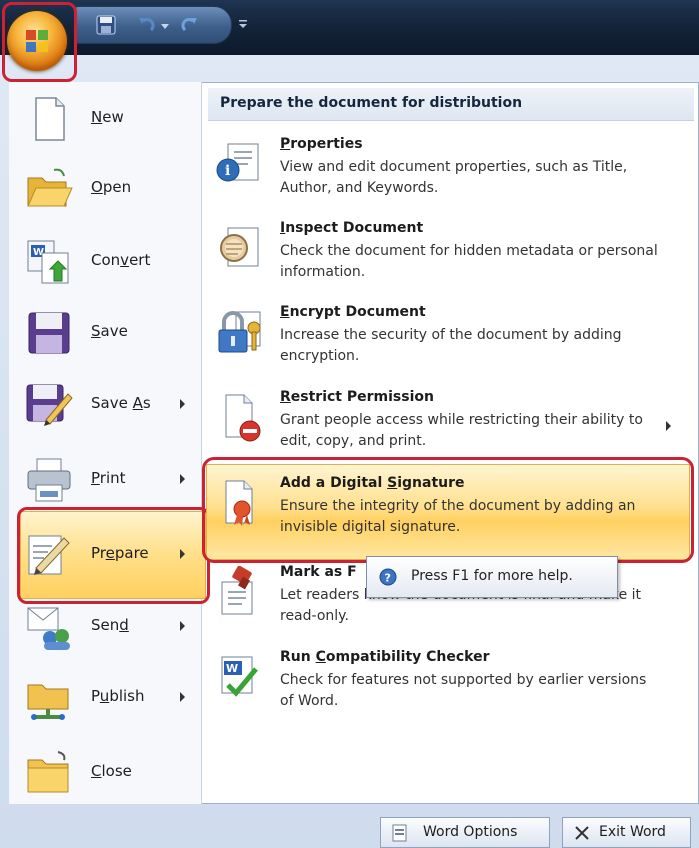  Describe the element at coordinates (114, 331) in the screenshot. I see `label-rest: ave` at that location.